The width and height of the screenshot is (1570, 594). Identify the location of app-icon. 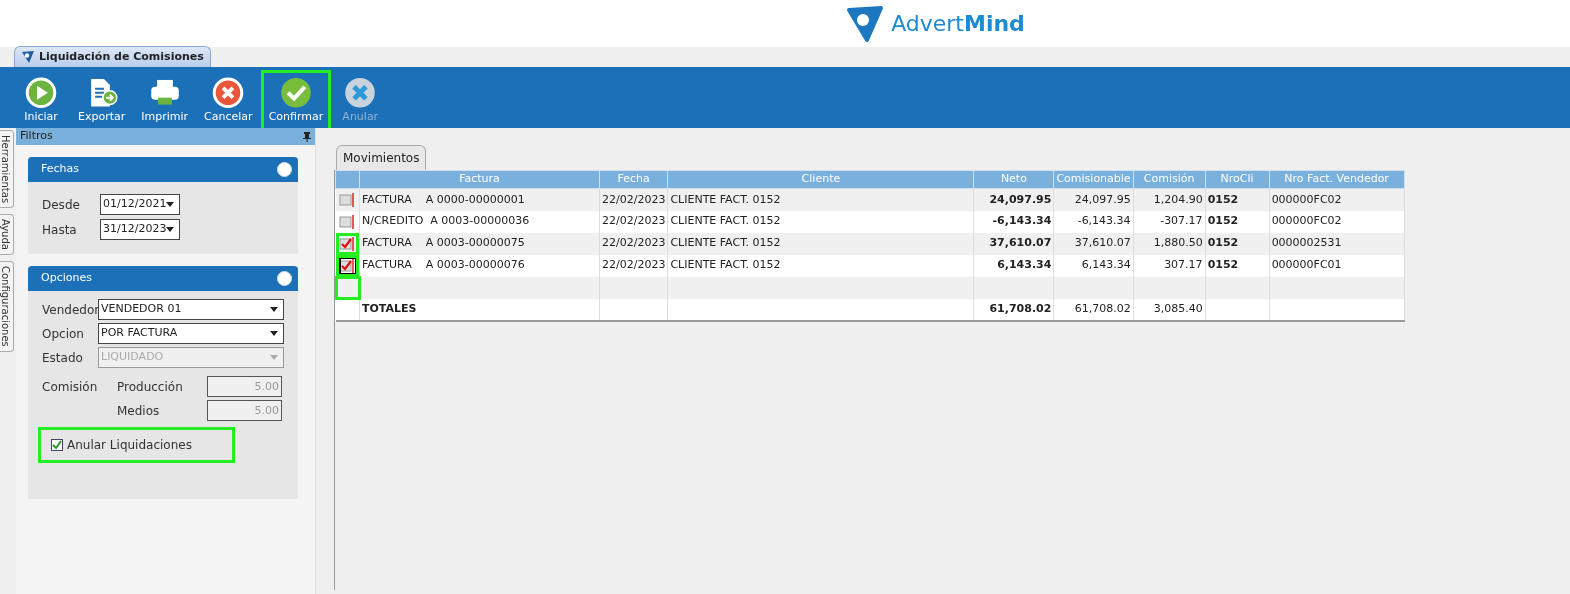
(28, 56).